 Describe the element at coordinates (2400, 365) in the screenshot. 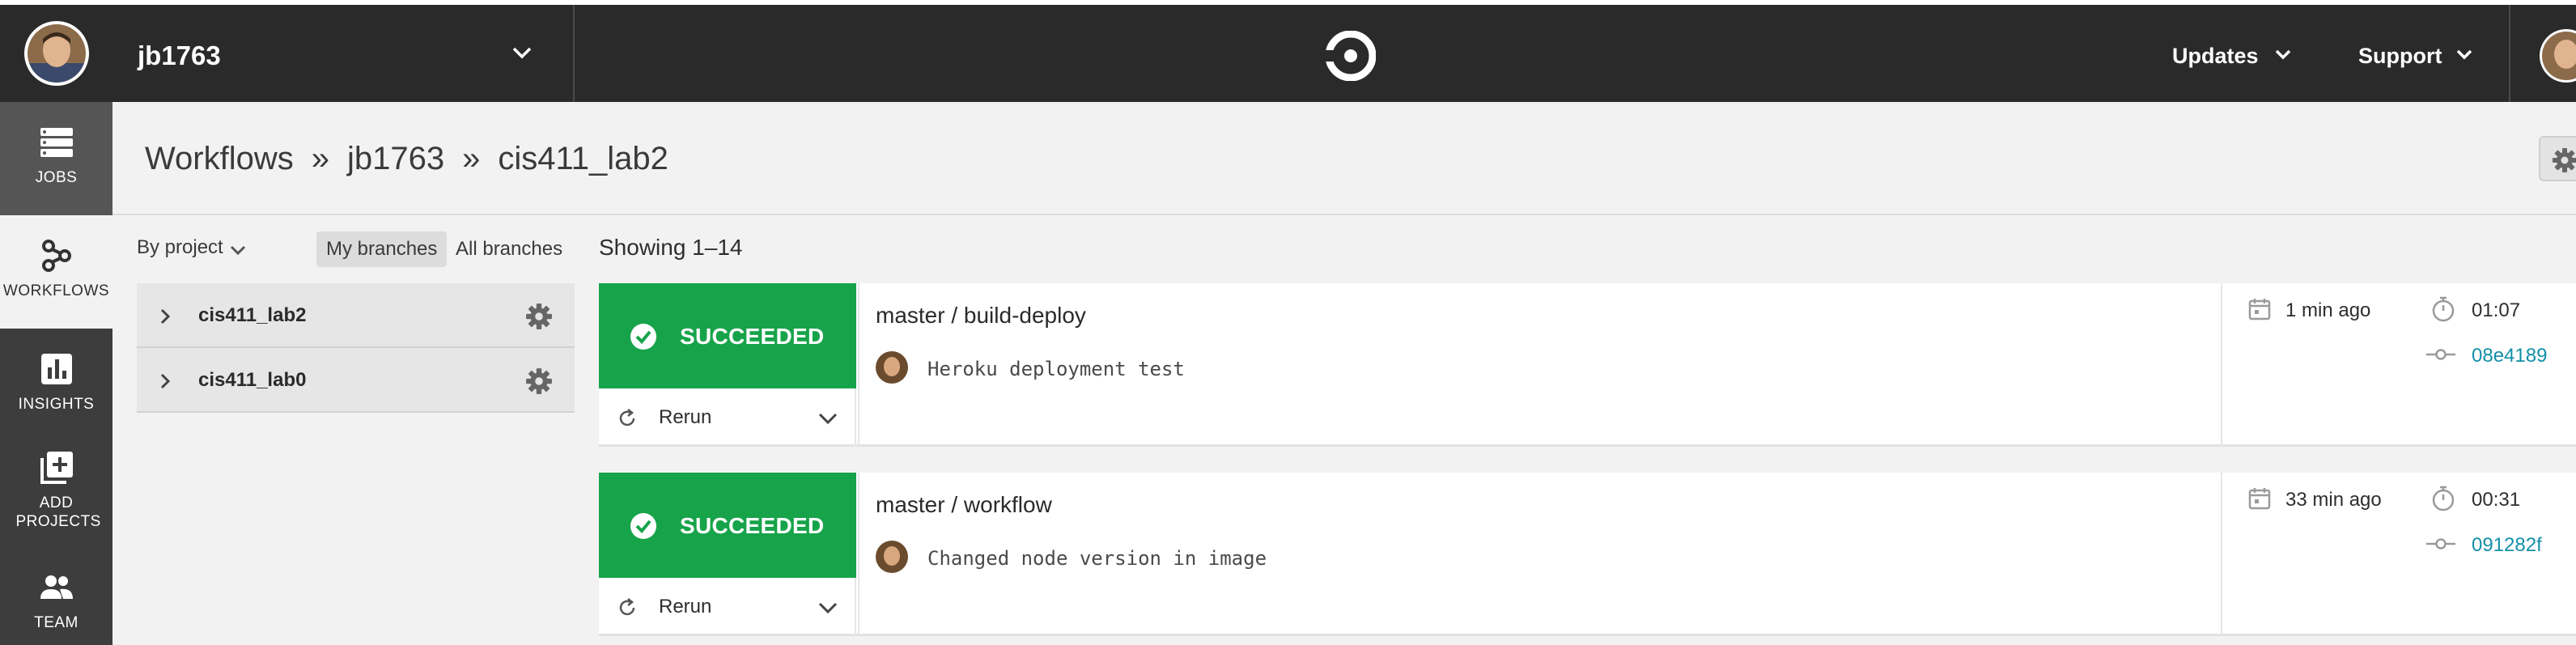

I see `workflow-meta: 1 min ago 01:07 08e4189` at that location.